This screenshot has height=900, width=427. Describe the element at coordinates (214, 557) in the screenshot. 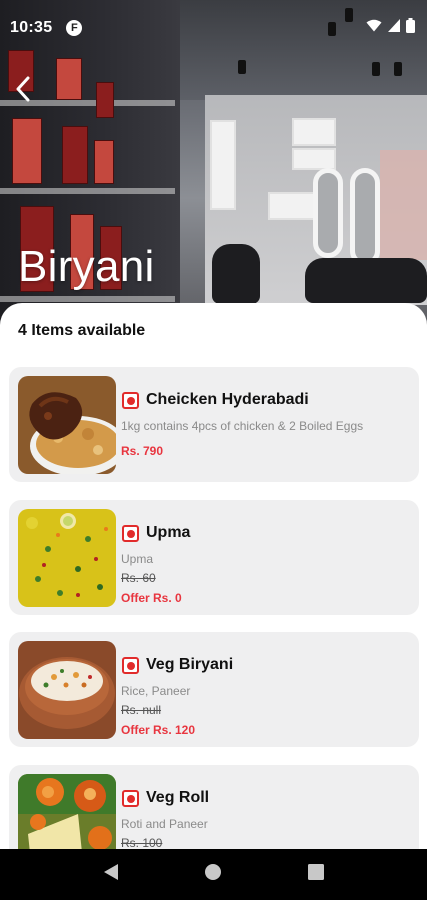

I see `menu-item-card: Upma Upma Rs. 60 Offer Rs. 0` at that location.